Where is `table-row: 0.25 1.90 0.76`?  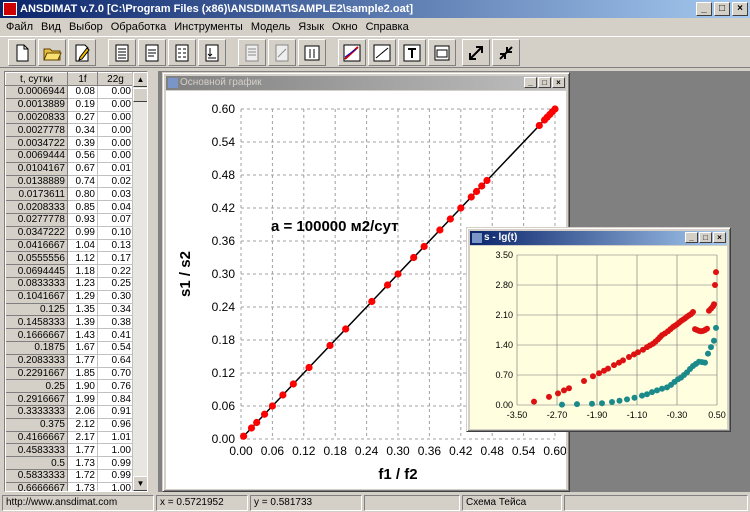
table-row: 0.25 1.90 0.76 is located at coordinates (69, 386).